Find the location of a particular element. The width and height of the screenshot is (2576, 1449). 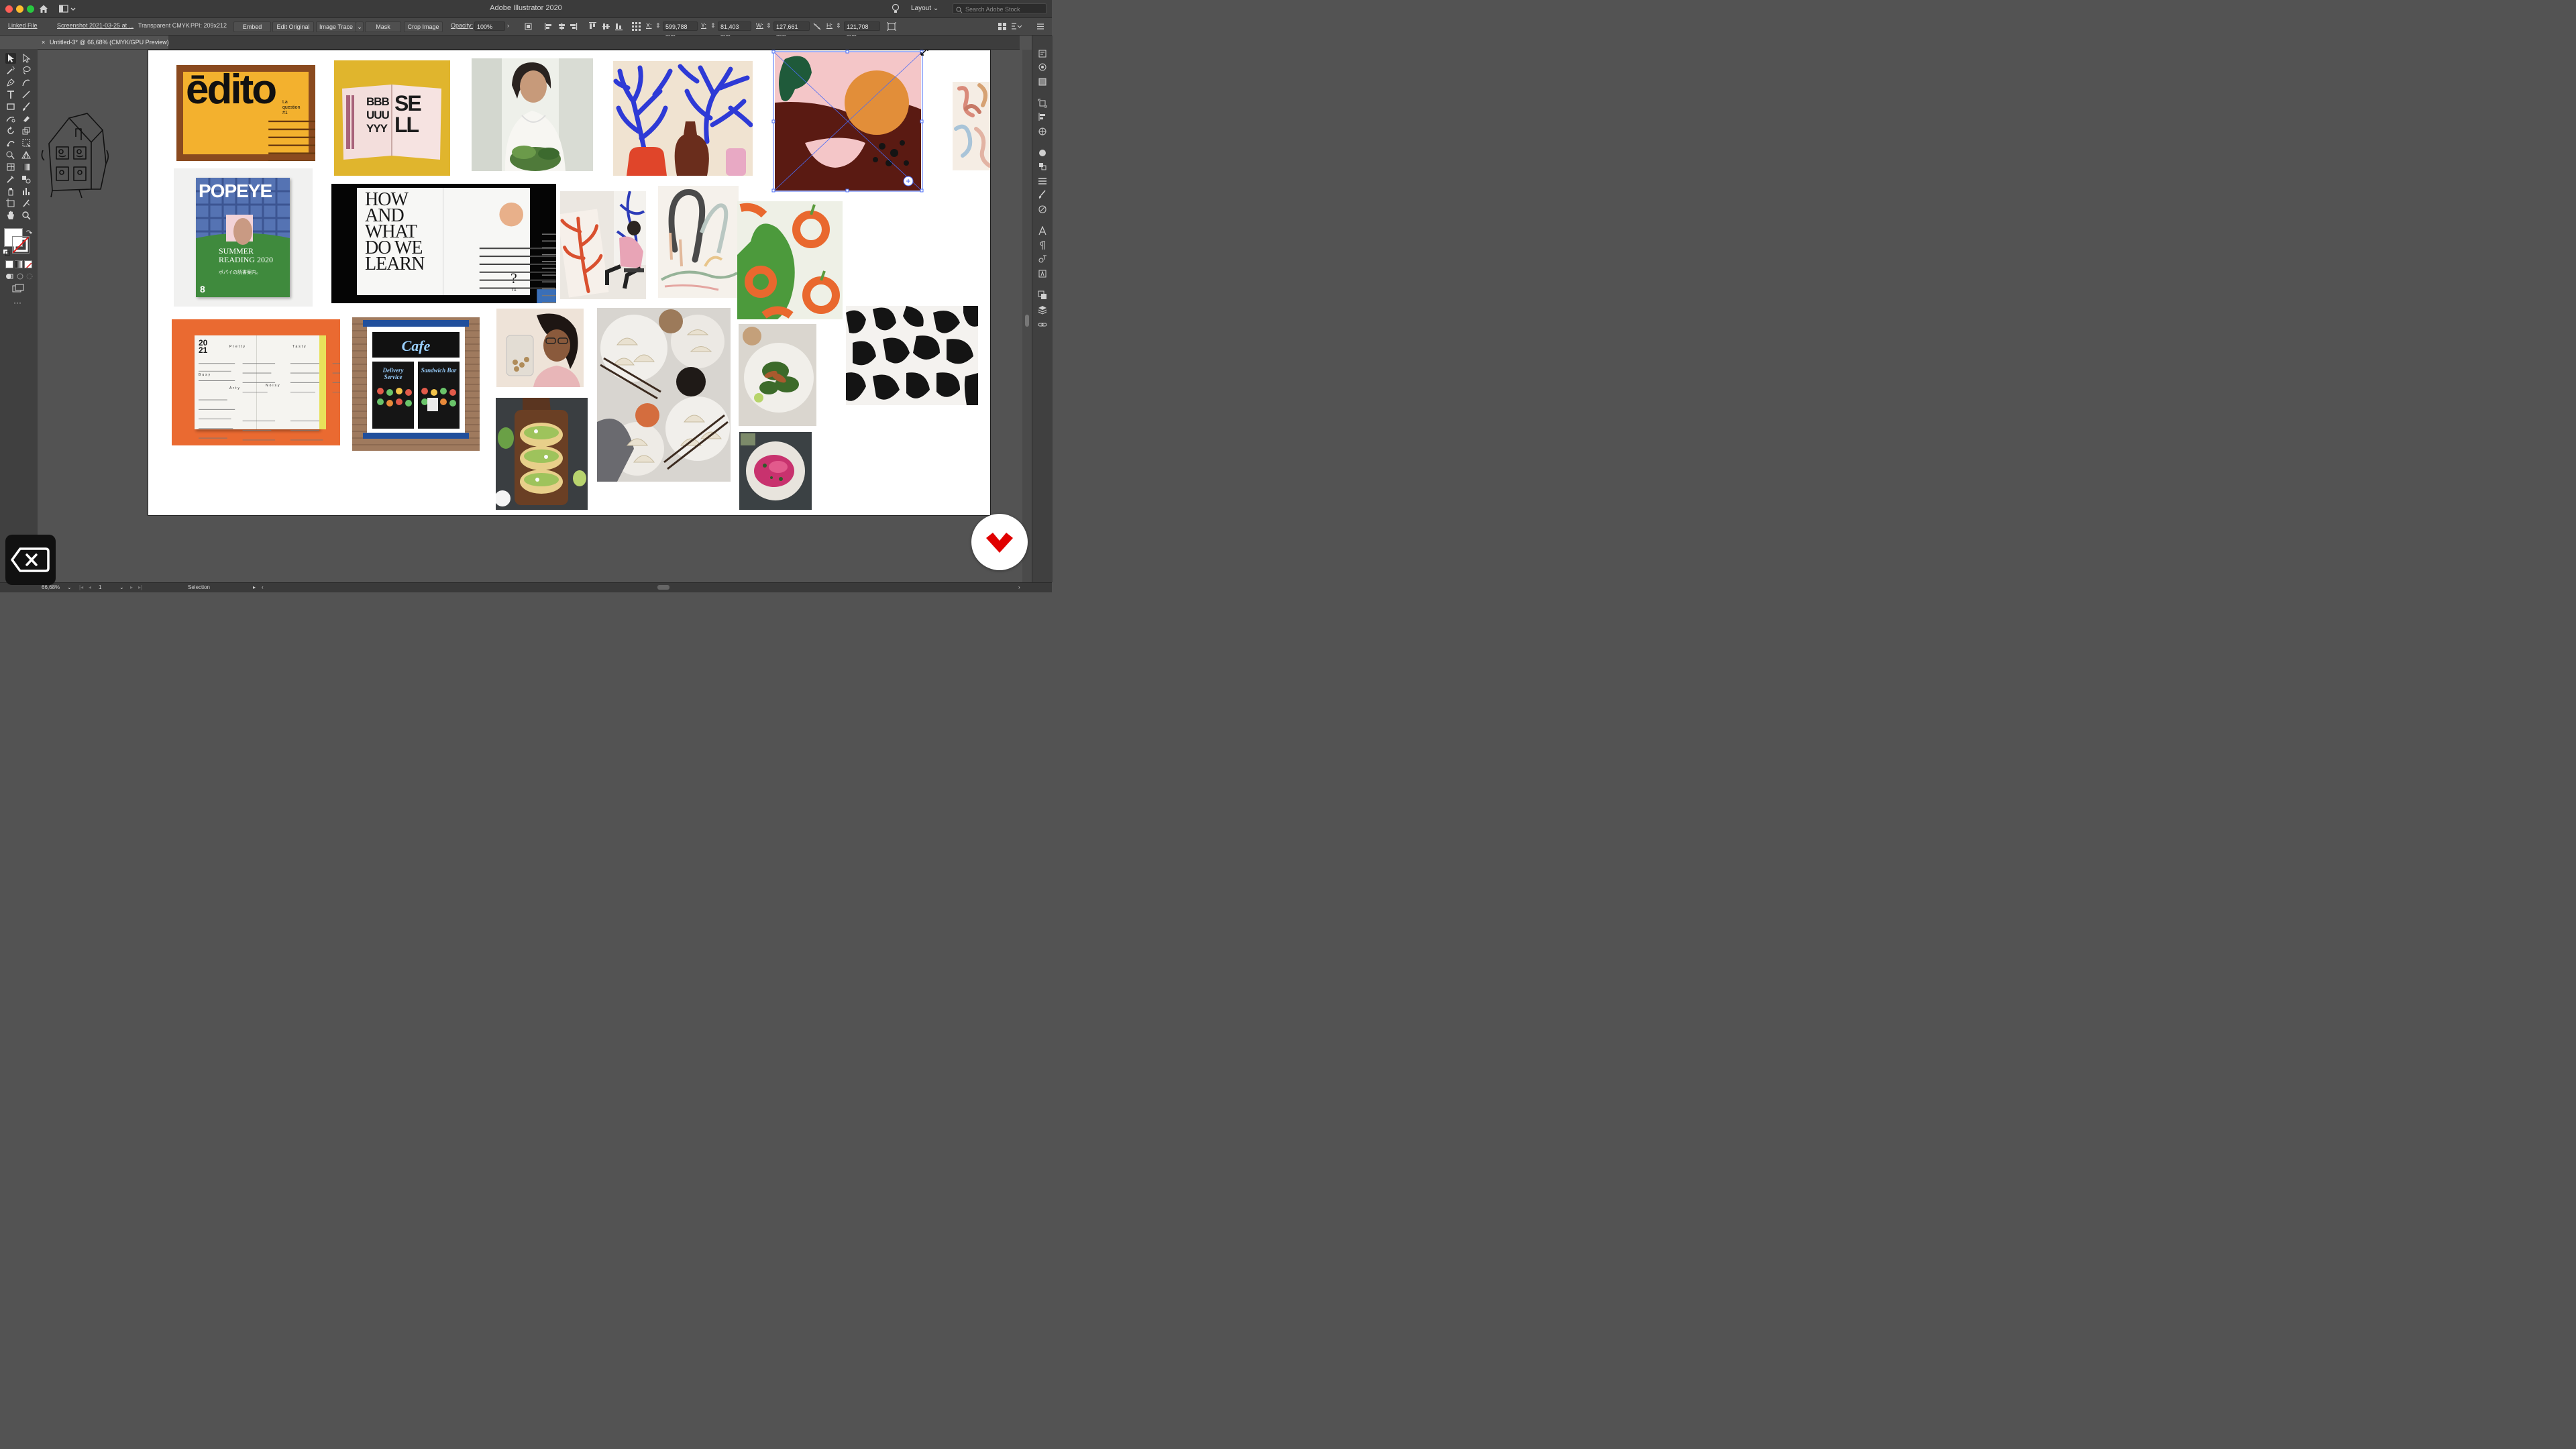

warp-tool-icon is located at coordinates (10, 143).